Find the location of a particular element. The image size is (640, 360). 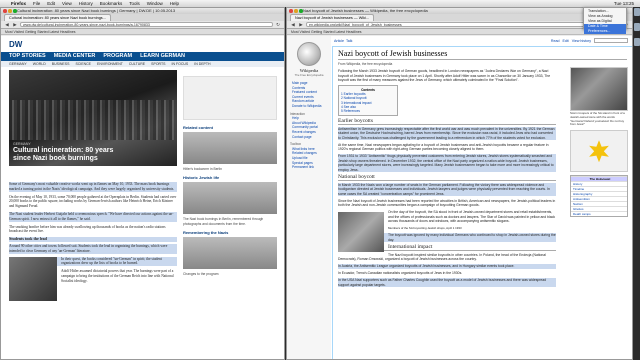

menu-tools: Tools is located at coordinates (134, 3).